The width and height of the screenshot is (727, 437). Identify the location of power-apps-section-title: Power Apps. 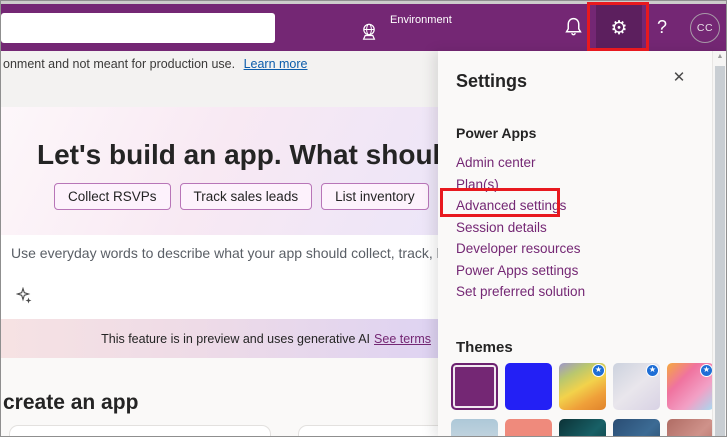
(496, 133).